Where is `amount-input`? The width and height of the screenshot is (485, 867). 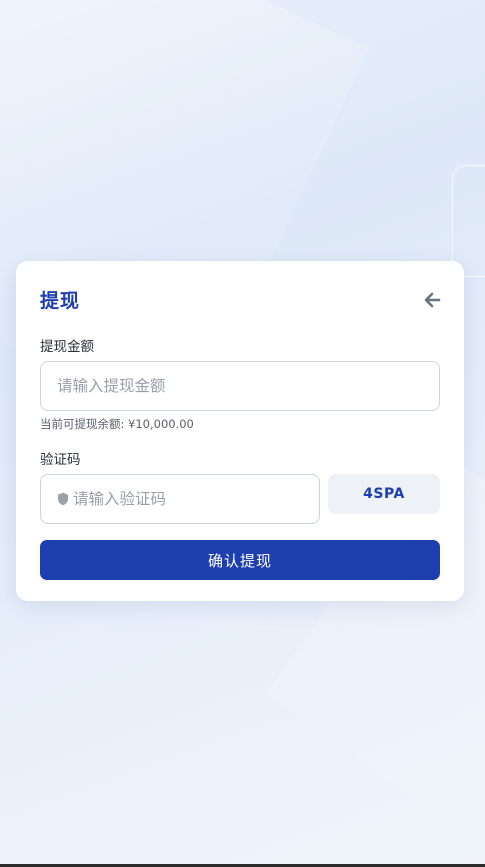
amount-input is located at coordinates (240, 386).